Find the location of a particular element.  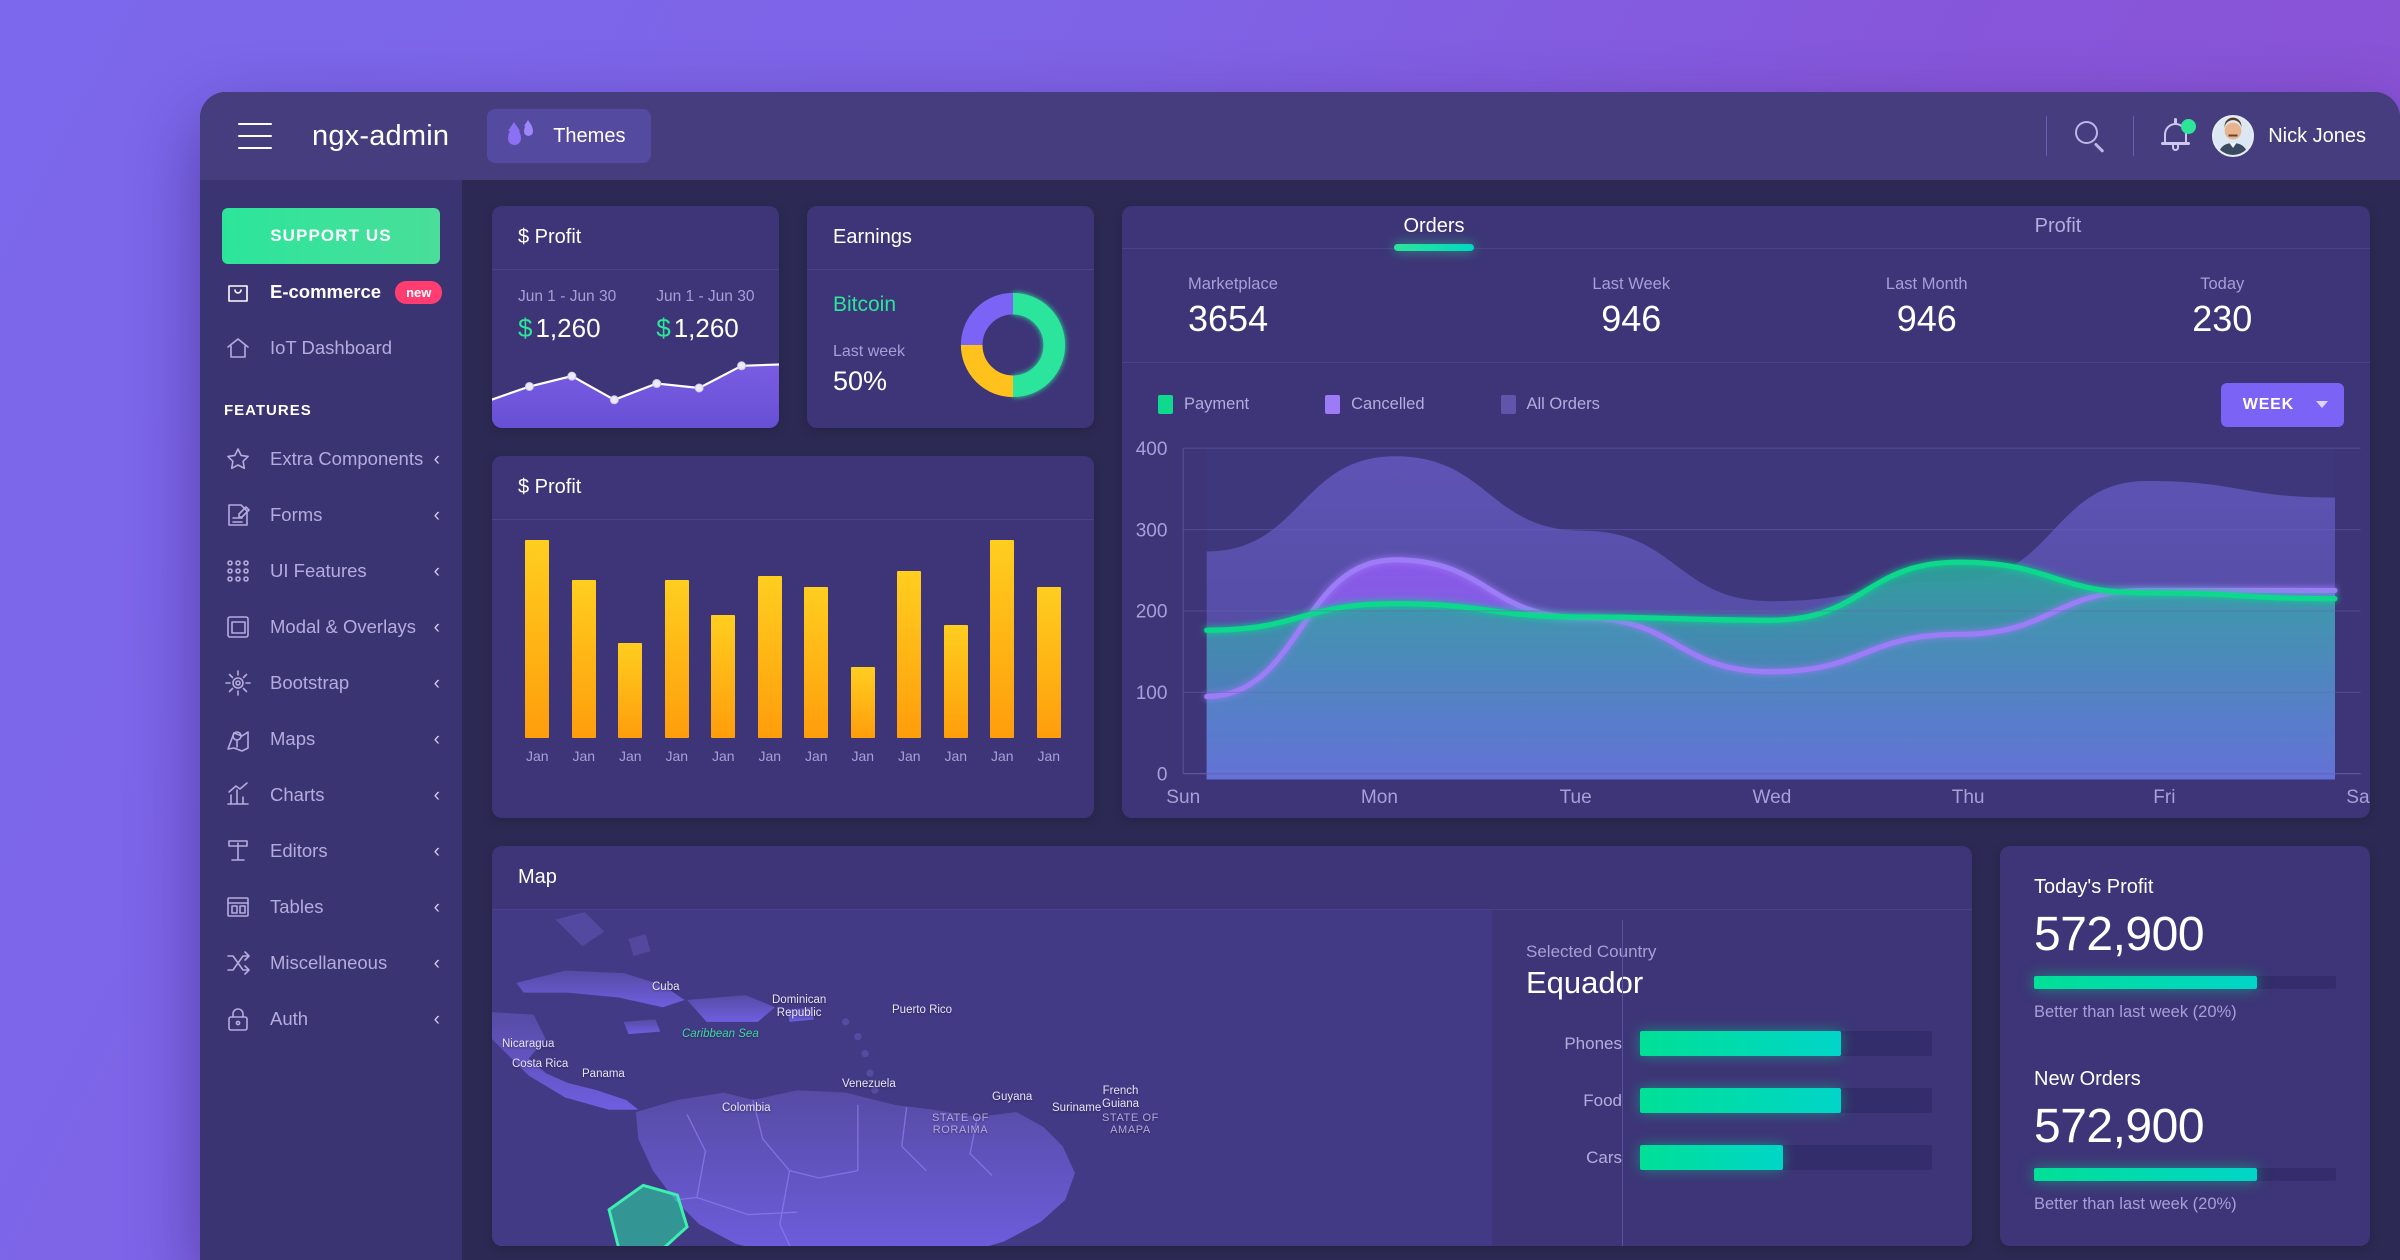

sidebar-item-maps: Maps ‹ is located at coordinates (331, 739).